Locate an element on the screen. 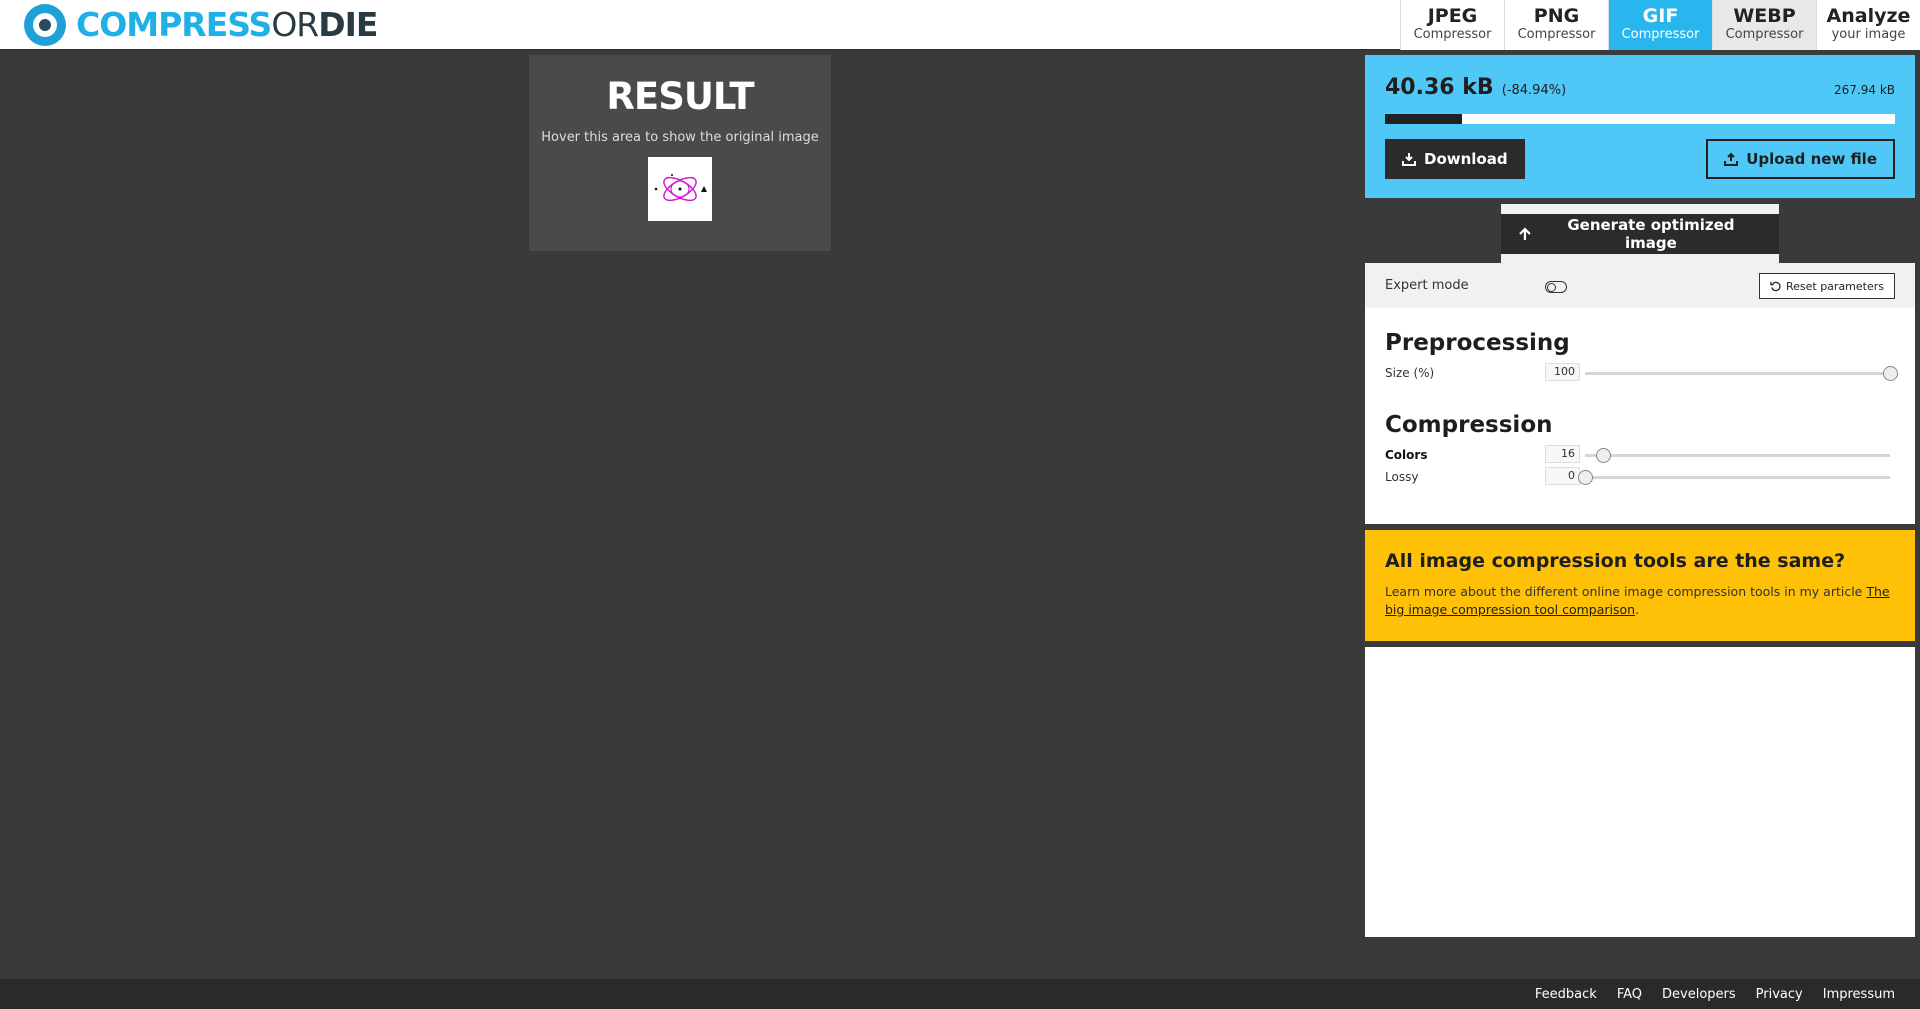  lossy-input: 0 is located at coordinates (1562, 476).